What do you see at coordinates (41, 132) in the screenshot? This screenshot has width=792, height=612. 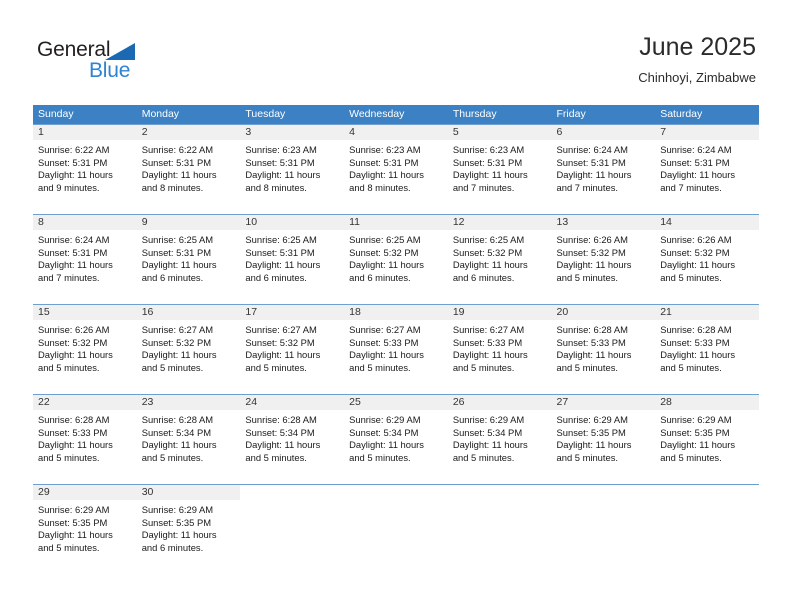 I see `day-number: 1` at bounding box center [41, 132].